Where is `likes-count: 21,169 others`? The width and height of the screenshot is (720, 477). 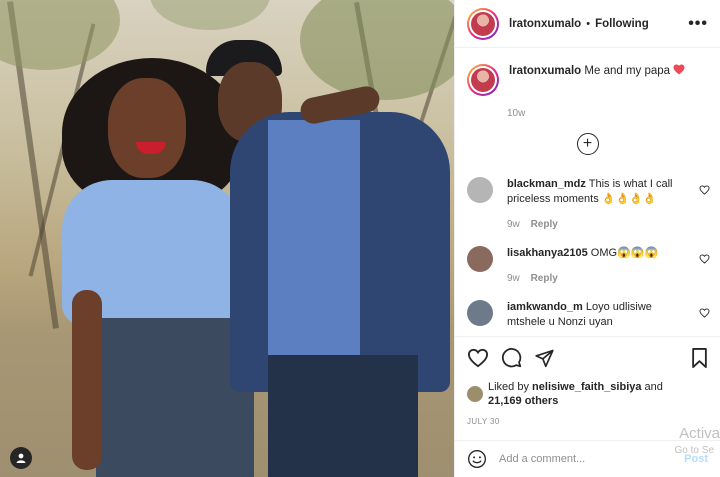 likes-count: 21,169 others is located at coordinates (523, 401).